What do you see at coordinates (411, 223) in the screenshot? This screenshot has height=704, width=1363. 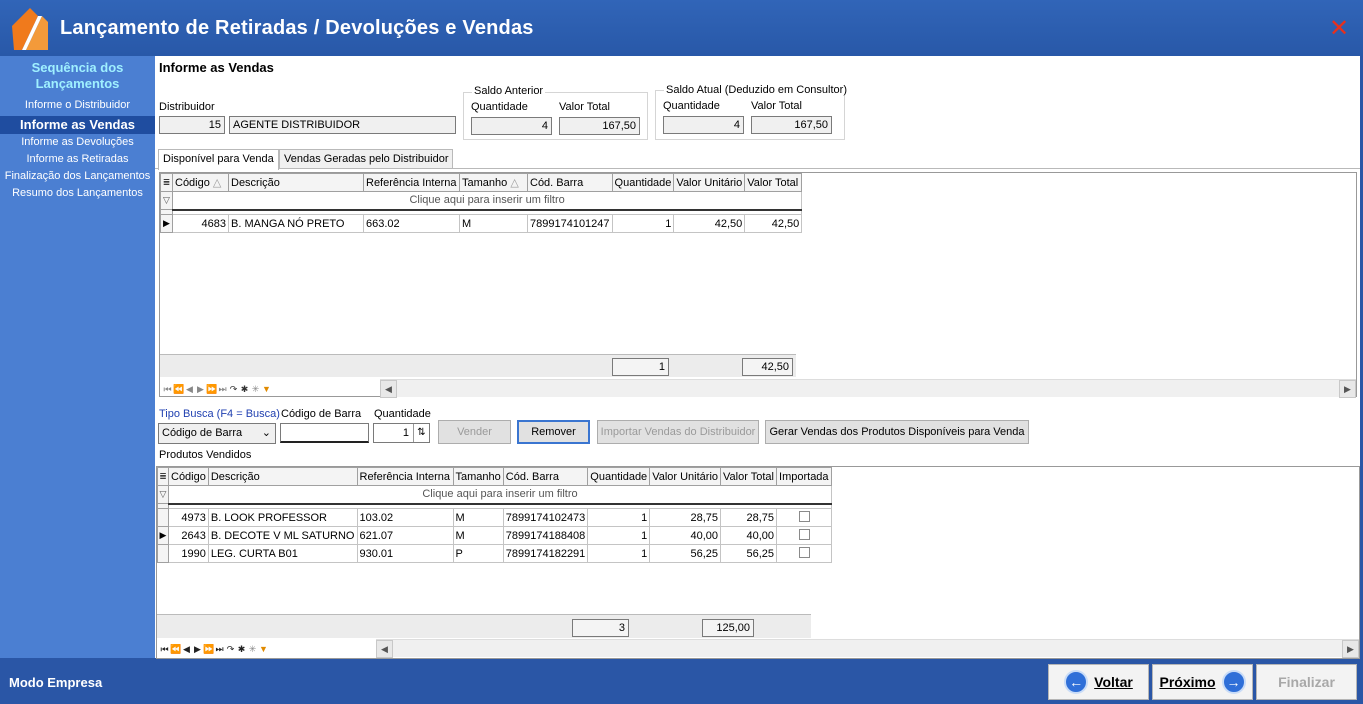 I see `cell-ref: 663.02` at bounding box center [411, 223].